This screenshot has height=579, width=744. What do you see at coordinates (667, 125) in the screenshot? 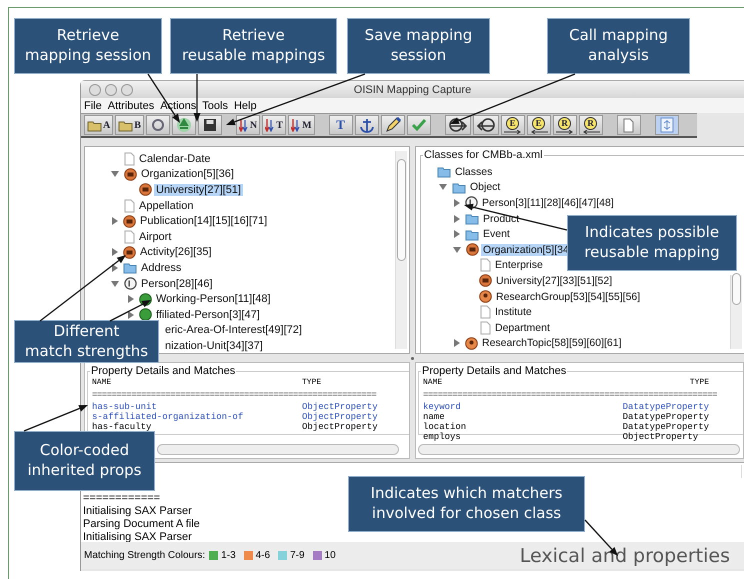
I see `split-view-icon` at bounding box center [667, 125].